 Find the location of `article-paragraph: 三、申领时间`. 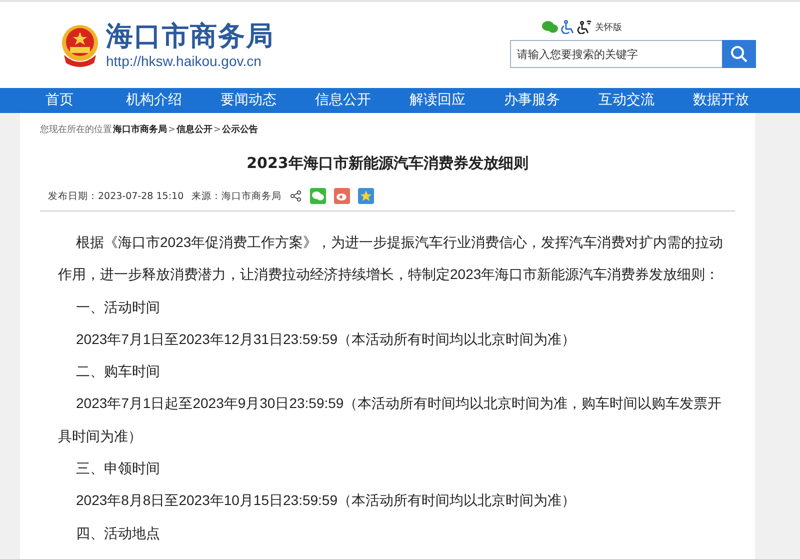

article-paragraph: 三、申领时间 is located at coordinates (118, 468).